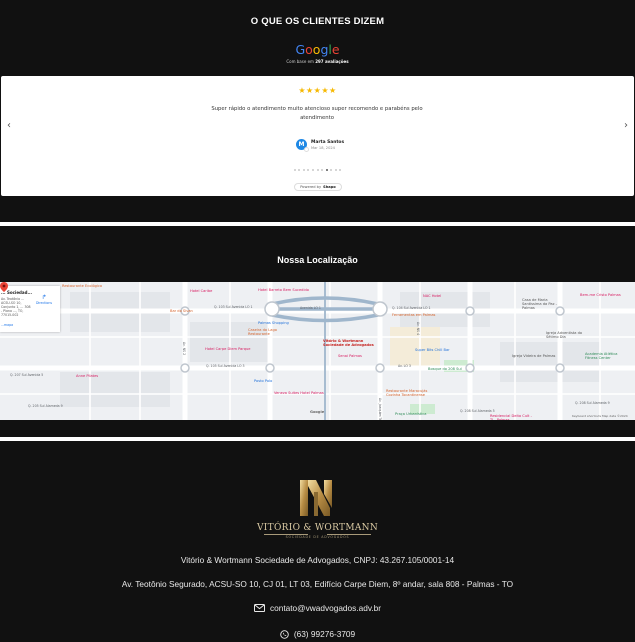  I want to click on reviews-count-value: 297 avaliações, so click(332, 61).